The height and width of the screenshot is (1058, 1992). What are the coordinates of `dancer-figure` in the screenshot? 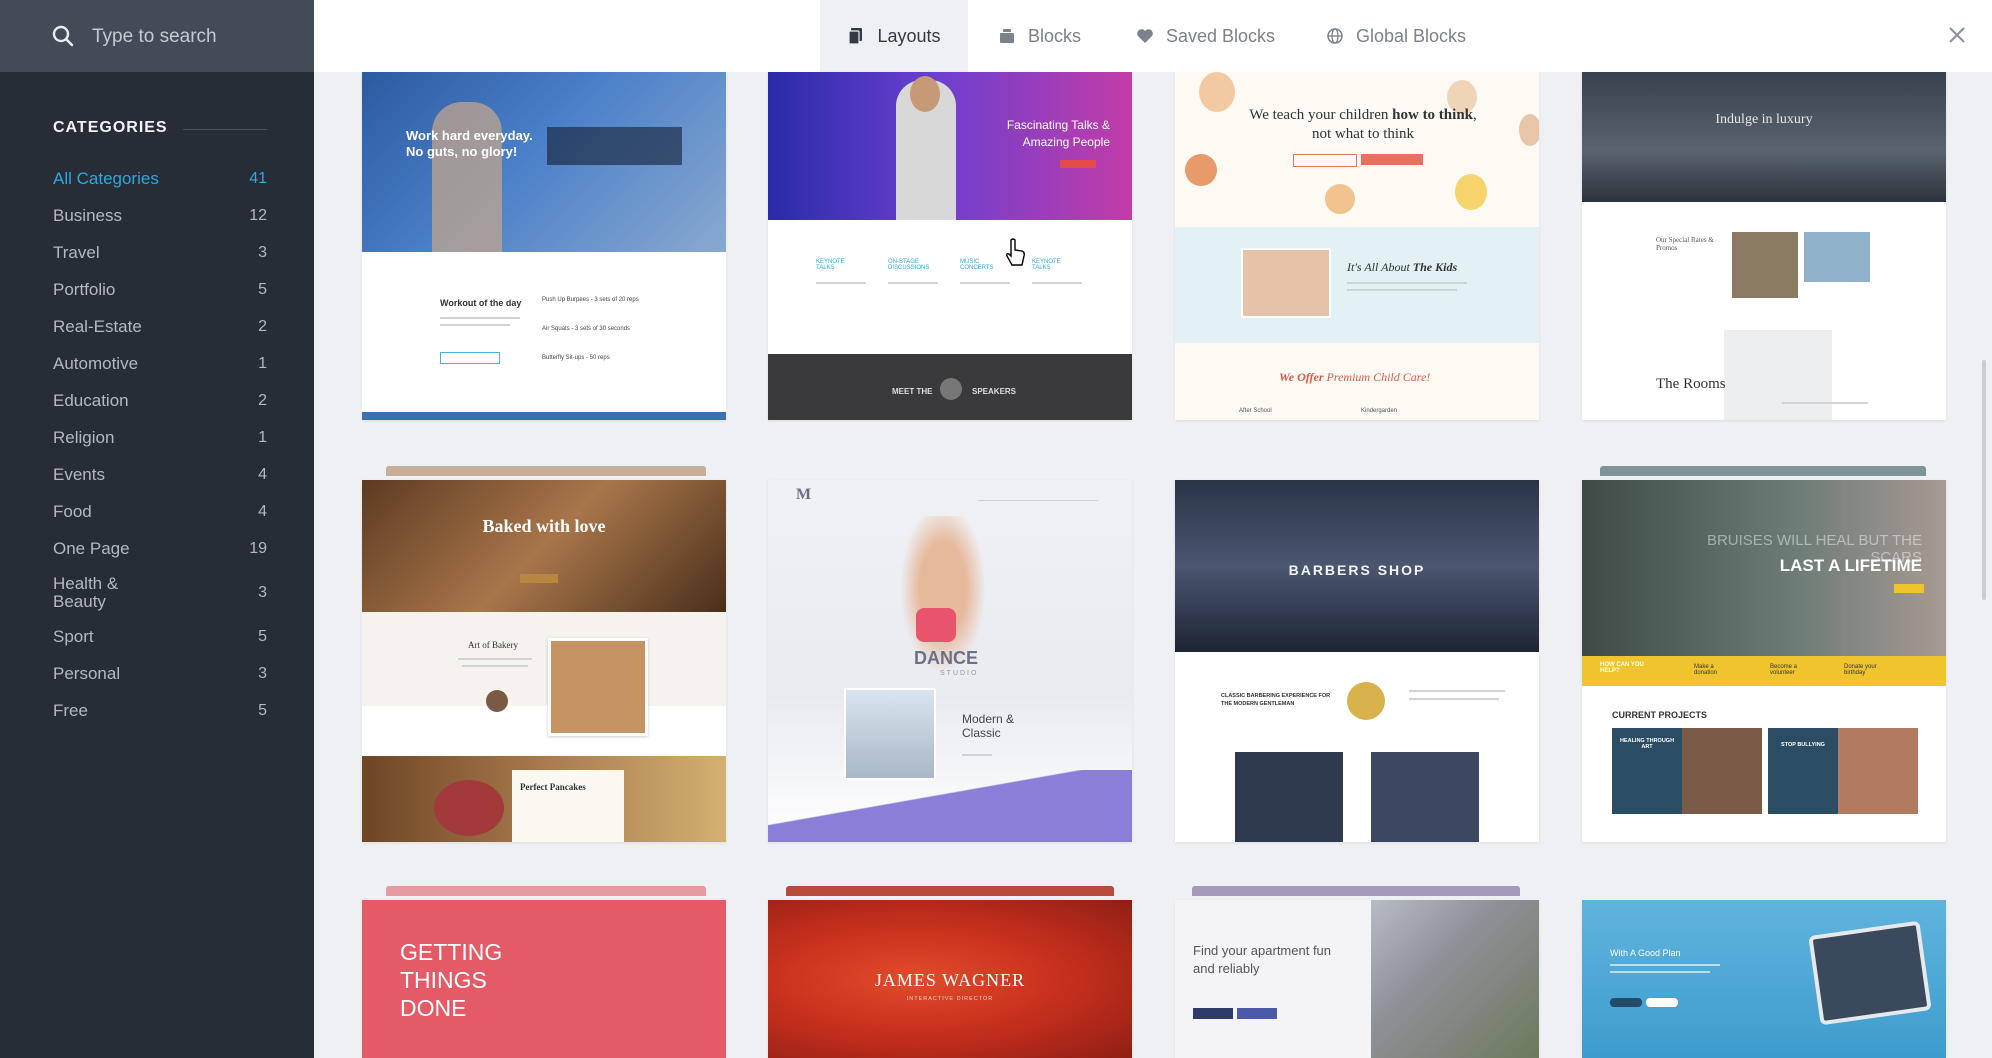 It's located at (943, 606).